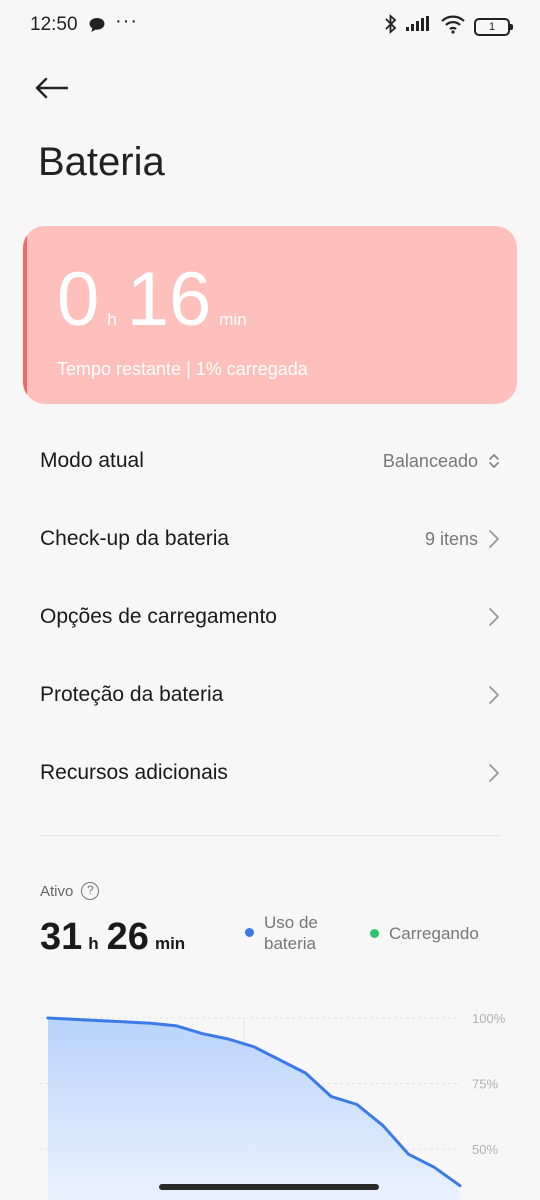  What do you see at coordinates (158, 616) in the screenshot?
I see `row-label: Opções de carregamento` at bounding box center [158, 616].